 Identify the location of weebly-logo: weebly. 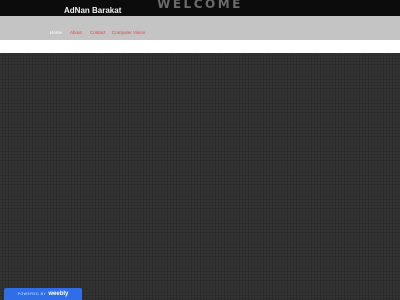
(58, 294).